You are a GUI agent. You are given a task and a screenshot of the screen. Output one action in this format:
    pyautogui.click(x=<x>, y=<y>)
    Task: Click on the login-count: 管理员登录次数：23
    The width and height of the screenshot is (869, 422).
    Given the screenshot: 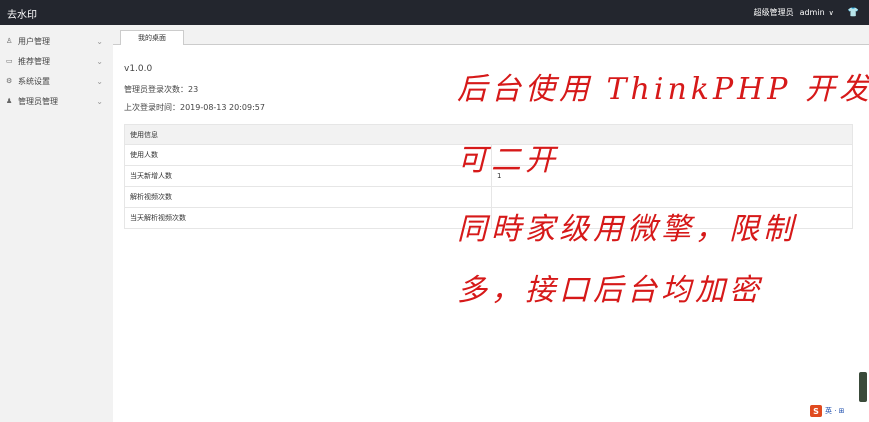 What is the action you would take?
    pyautogui.click(x=161, y=89)
    